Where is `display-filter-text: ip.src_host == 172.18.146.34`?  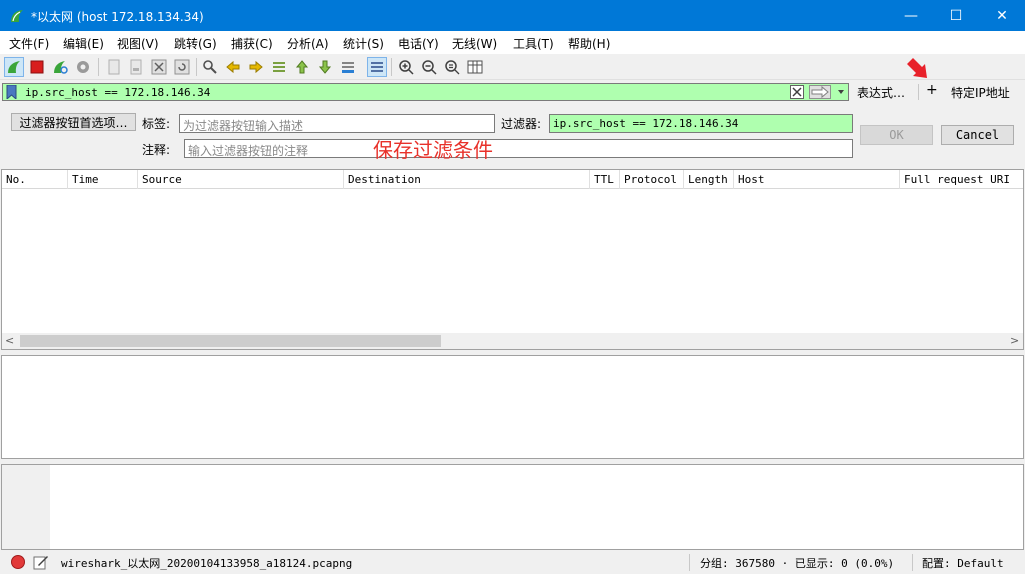
display-filter-text: ip.src_host == 172.18.146.34 is located at coordinates (118, 92).